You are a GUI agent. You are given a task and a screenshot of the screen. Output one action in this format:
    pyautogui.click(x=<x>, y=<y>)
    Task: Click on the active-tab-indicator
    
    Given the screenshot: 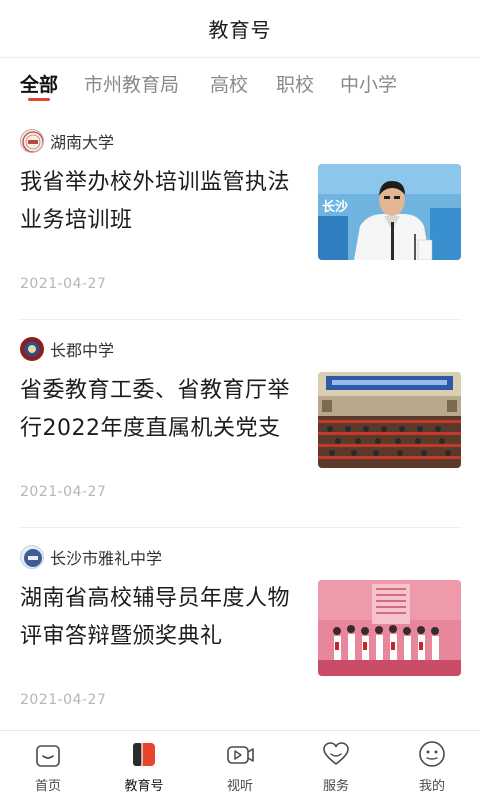 What is the action you would take?
    pyautogui.click(x=39, y=99)
    